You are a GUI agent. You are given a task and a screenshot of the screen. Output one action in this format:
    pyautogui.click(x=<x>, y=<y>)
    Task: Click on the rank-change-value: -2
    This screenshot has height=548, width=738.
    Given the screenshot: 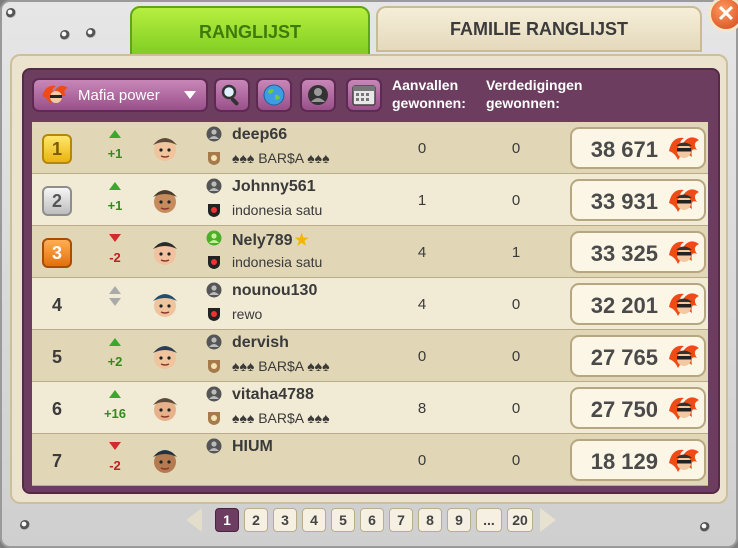 What is the action you would take?
    pyautogui.click(x=115, y=257)
    